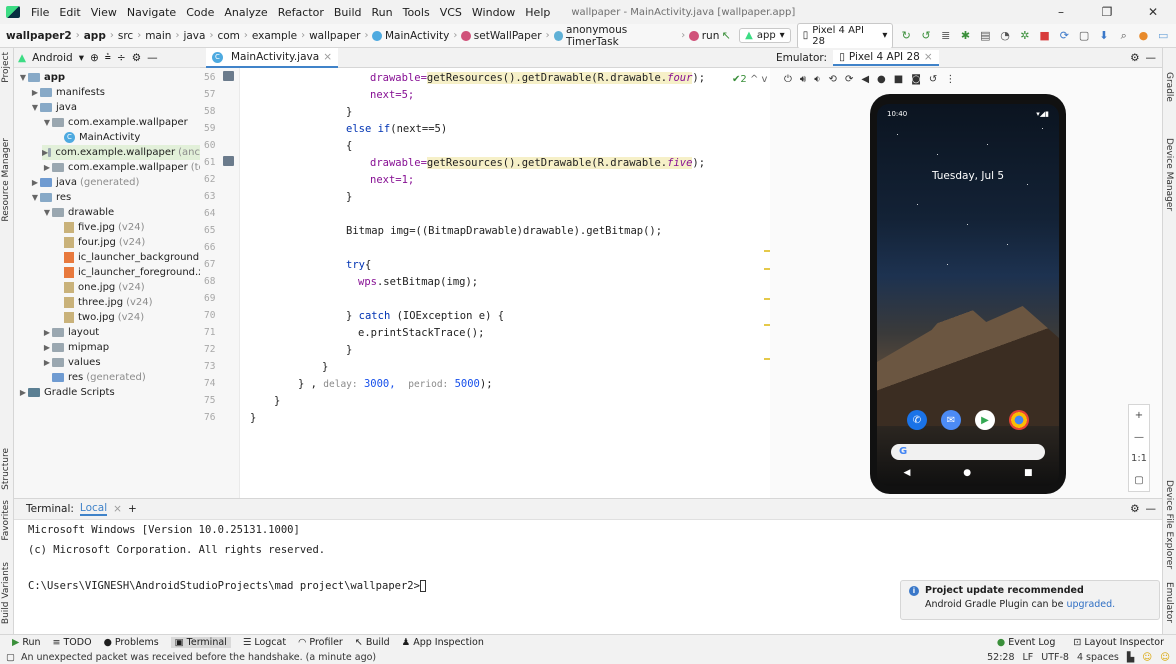 This screenshot has width=1176, height=664. Describe the element at coordinates (6, 67) in the screenshot. I see `tab-project: Project` at that location.